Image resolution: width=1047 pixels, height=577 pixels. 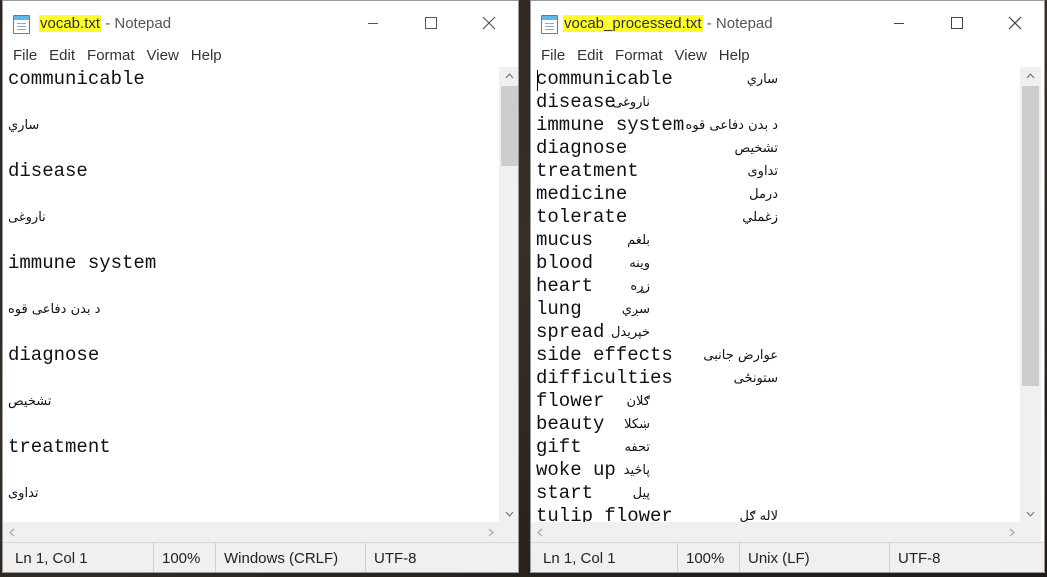 I want to click on english-term: communicable, so click(x=604, y=79).